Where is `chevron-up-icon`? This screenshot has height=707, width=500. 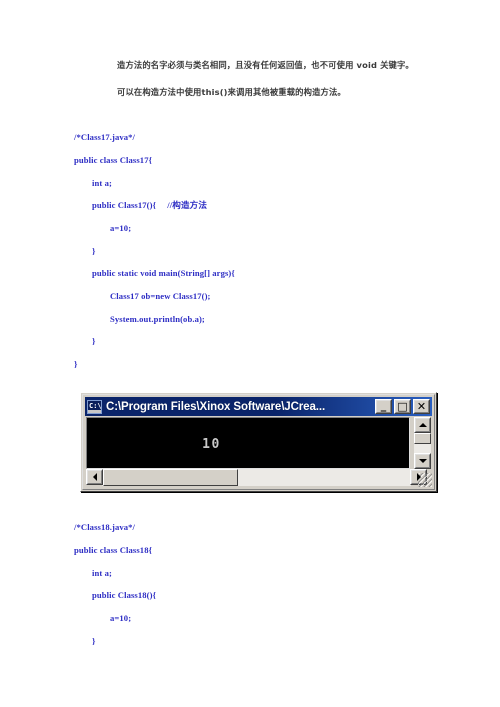
chevron-up-icon is located at coordinates (422, 425).